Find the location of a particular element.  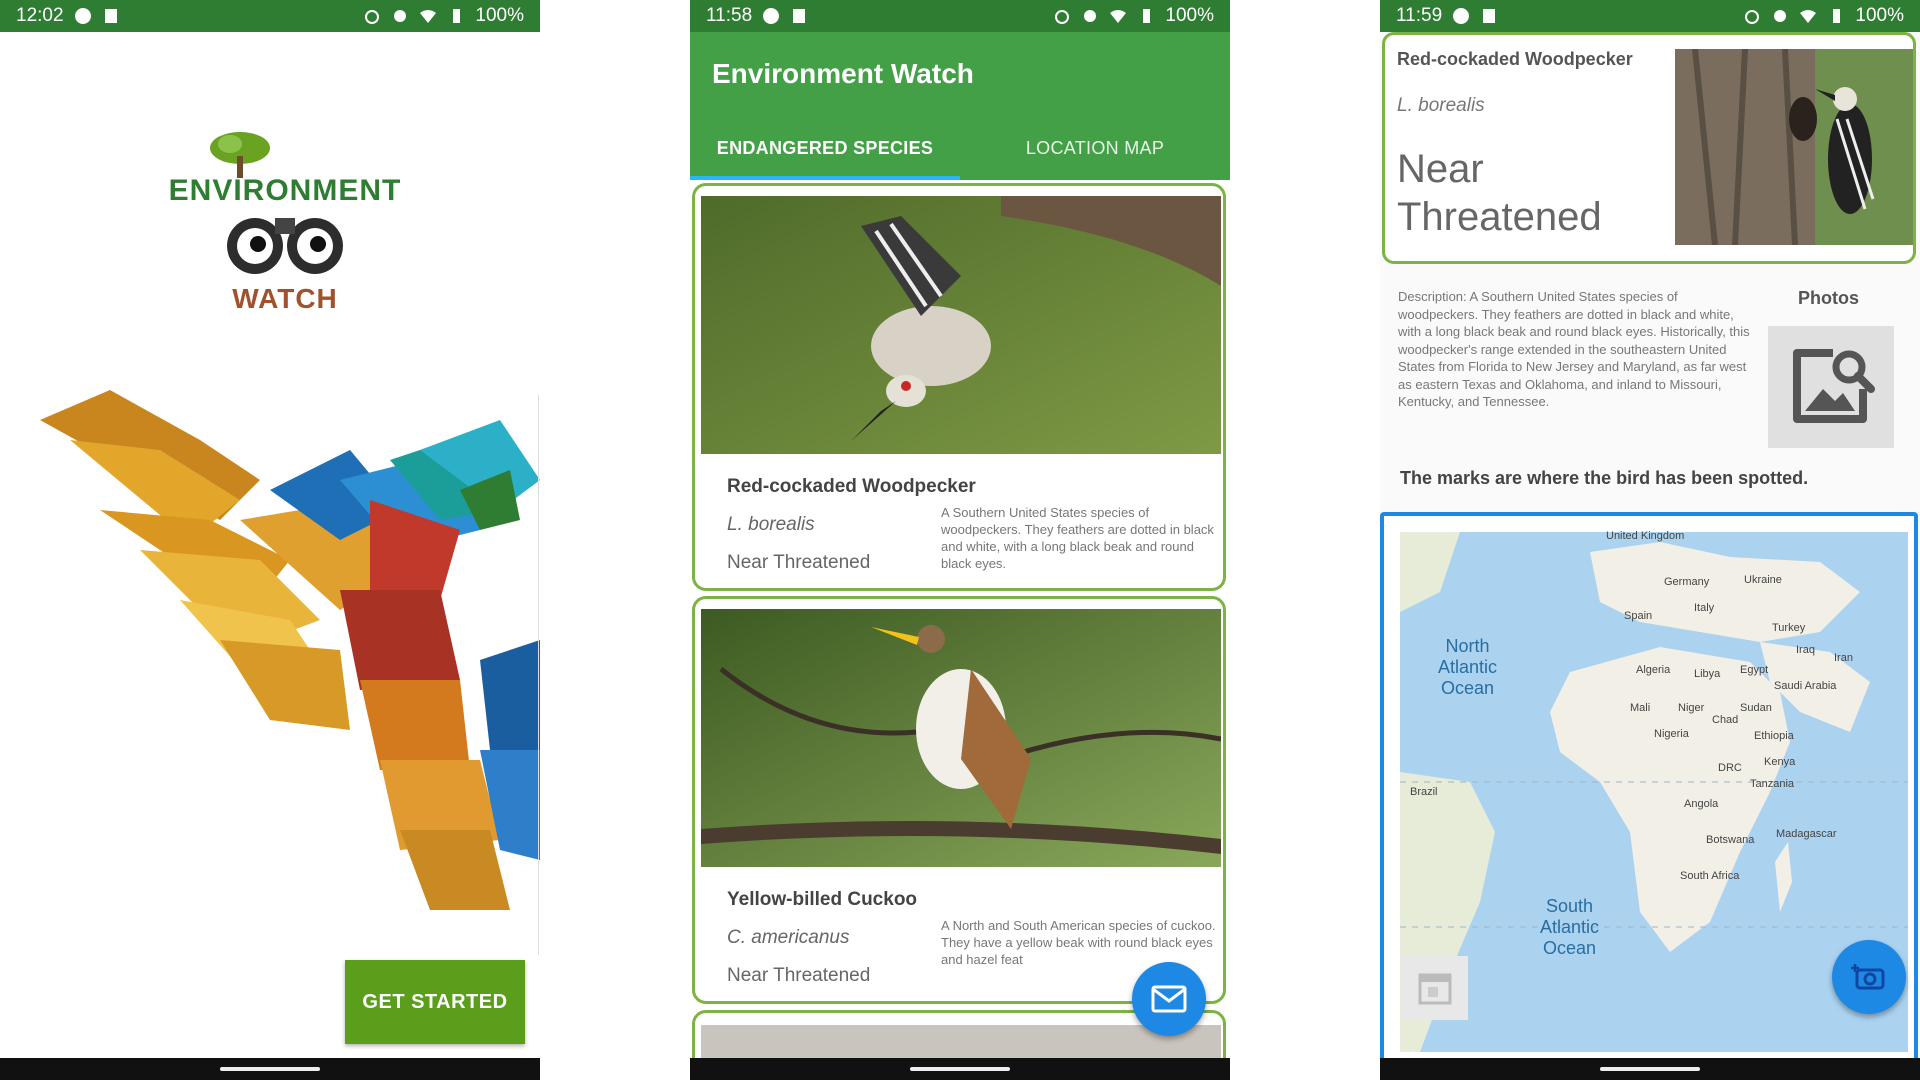

species-name: Yellow-billed Cuckoo is located at coordinates (822, 899).